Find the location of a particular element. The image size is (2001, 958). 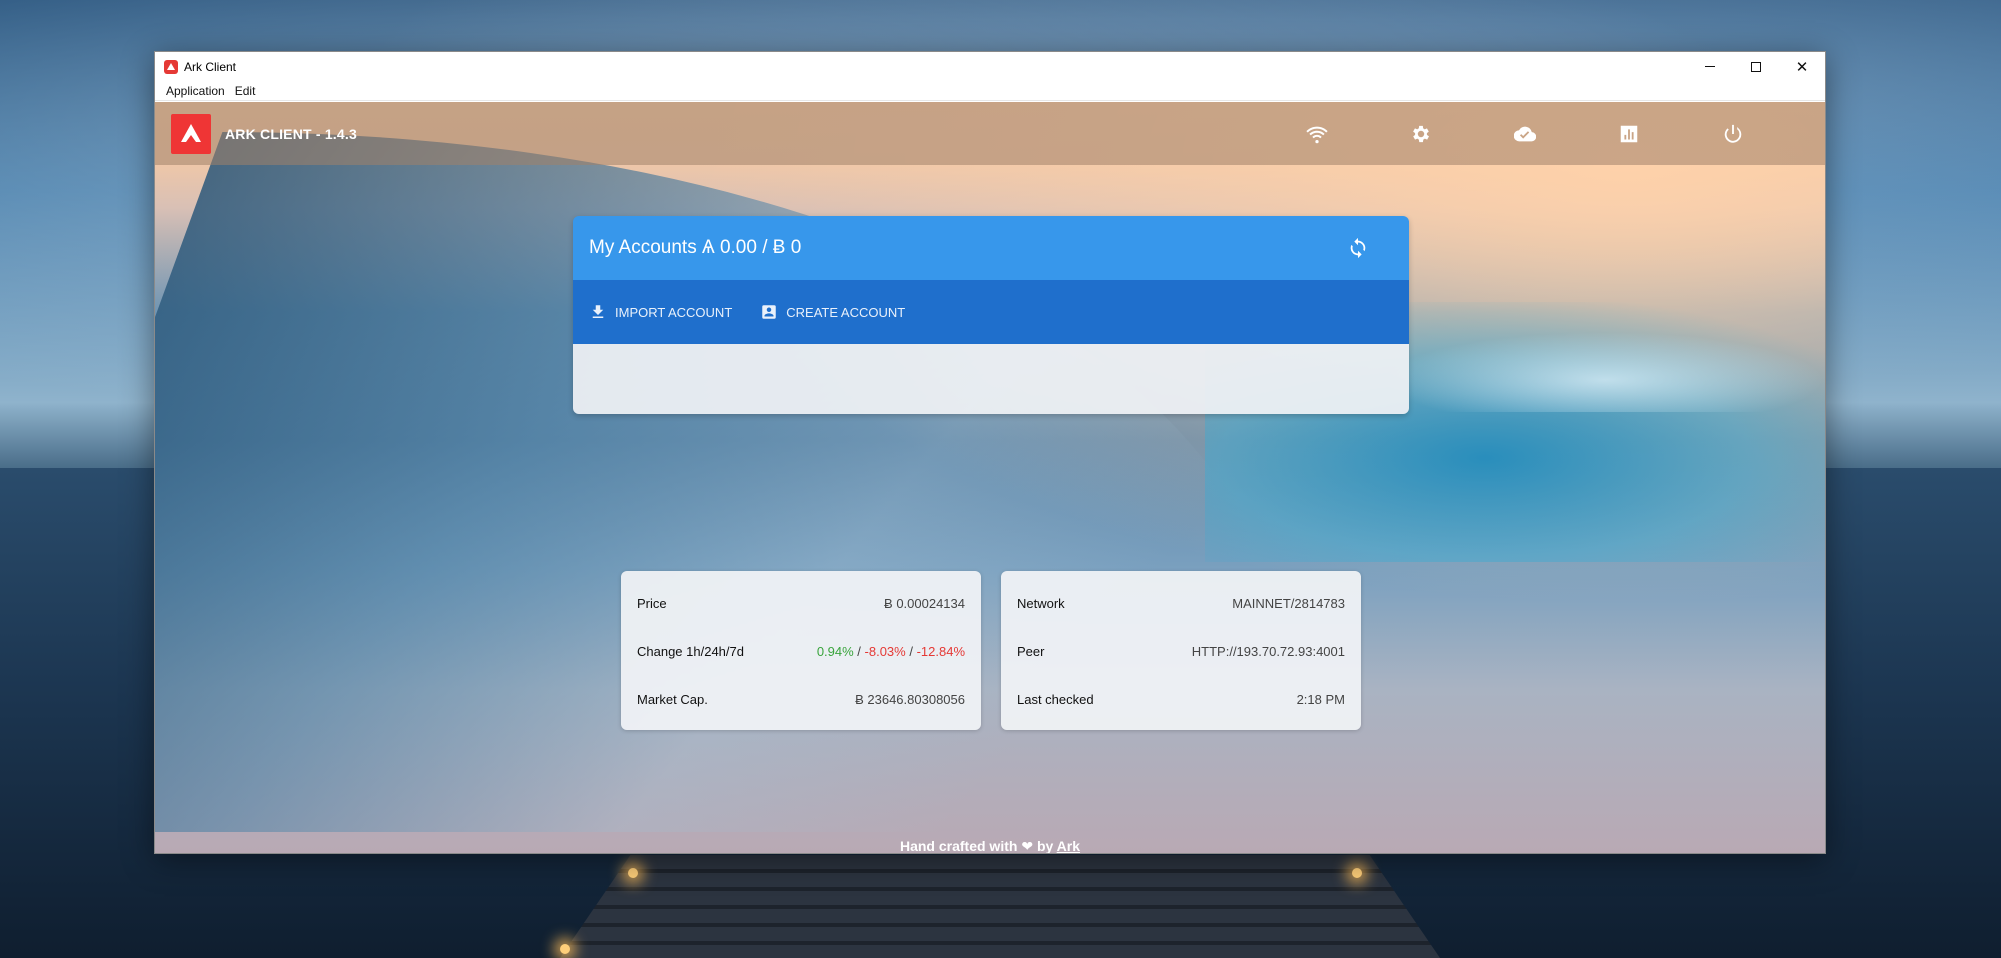

window-controls: ✕ is located at coordinates (1756, 66).